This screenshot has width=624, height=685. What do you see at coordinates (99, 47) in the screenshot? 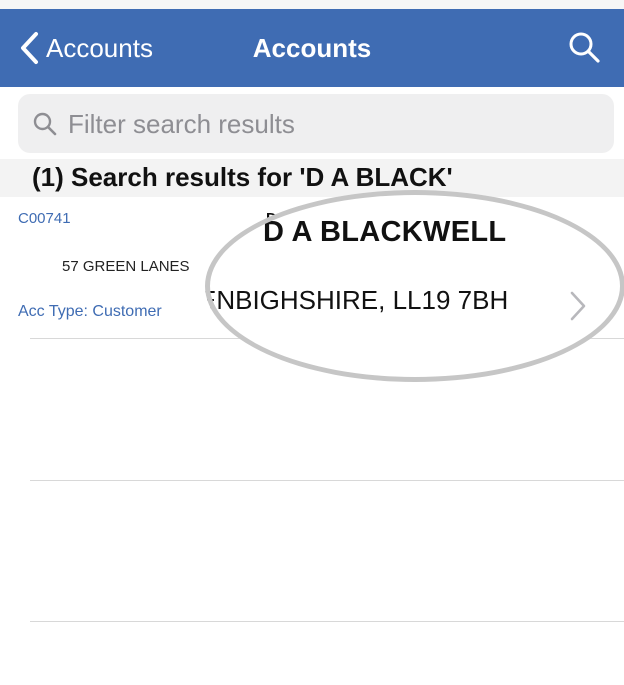
I see `back-button-label: Accounts` at bounding box center [99, 47].